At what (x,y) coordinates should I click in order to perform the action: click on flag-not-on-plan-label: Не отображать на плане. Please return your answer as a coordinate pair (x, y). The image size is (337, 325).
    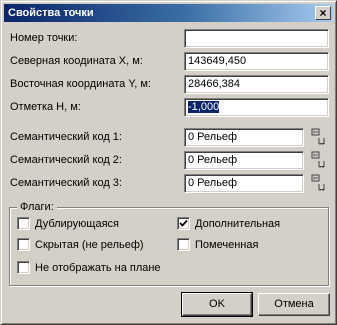
    Looking at the image, I should click on (98, 268).